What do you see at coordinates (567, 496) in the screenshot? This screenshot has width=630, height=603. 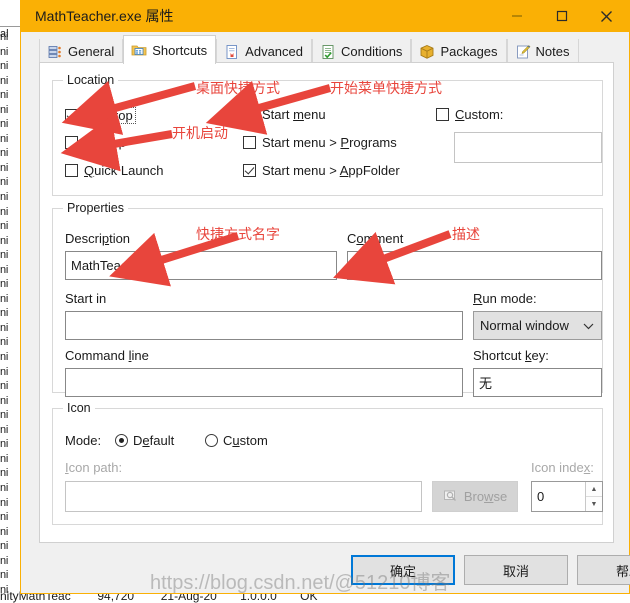 I see `icon-index-stepper: 0 ▲ ▼` at bounding box center [567, 496].